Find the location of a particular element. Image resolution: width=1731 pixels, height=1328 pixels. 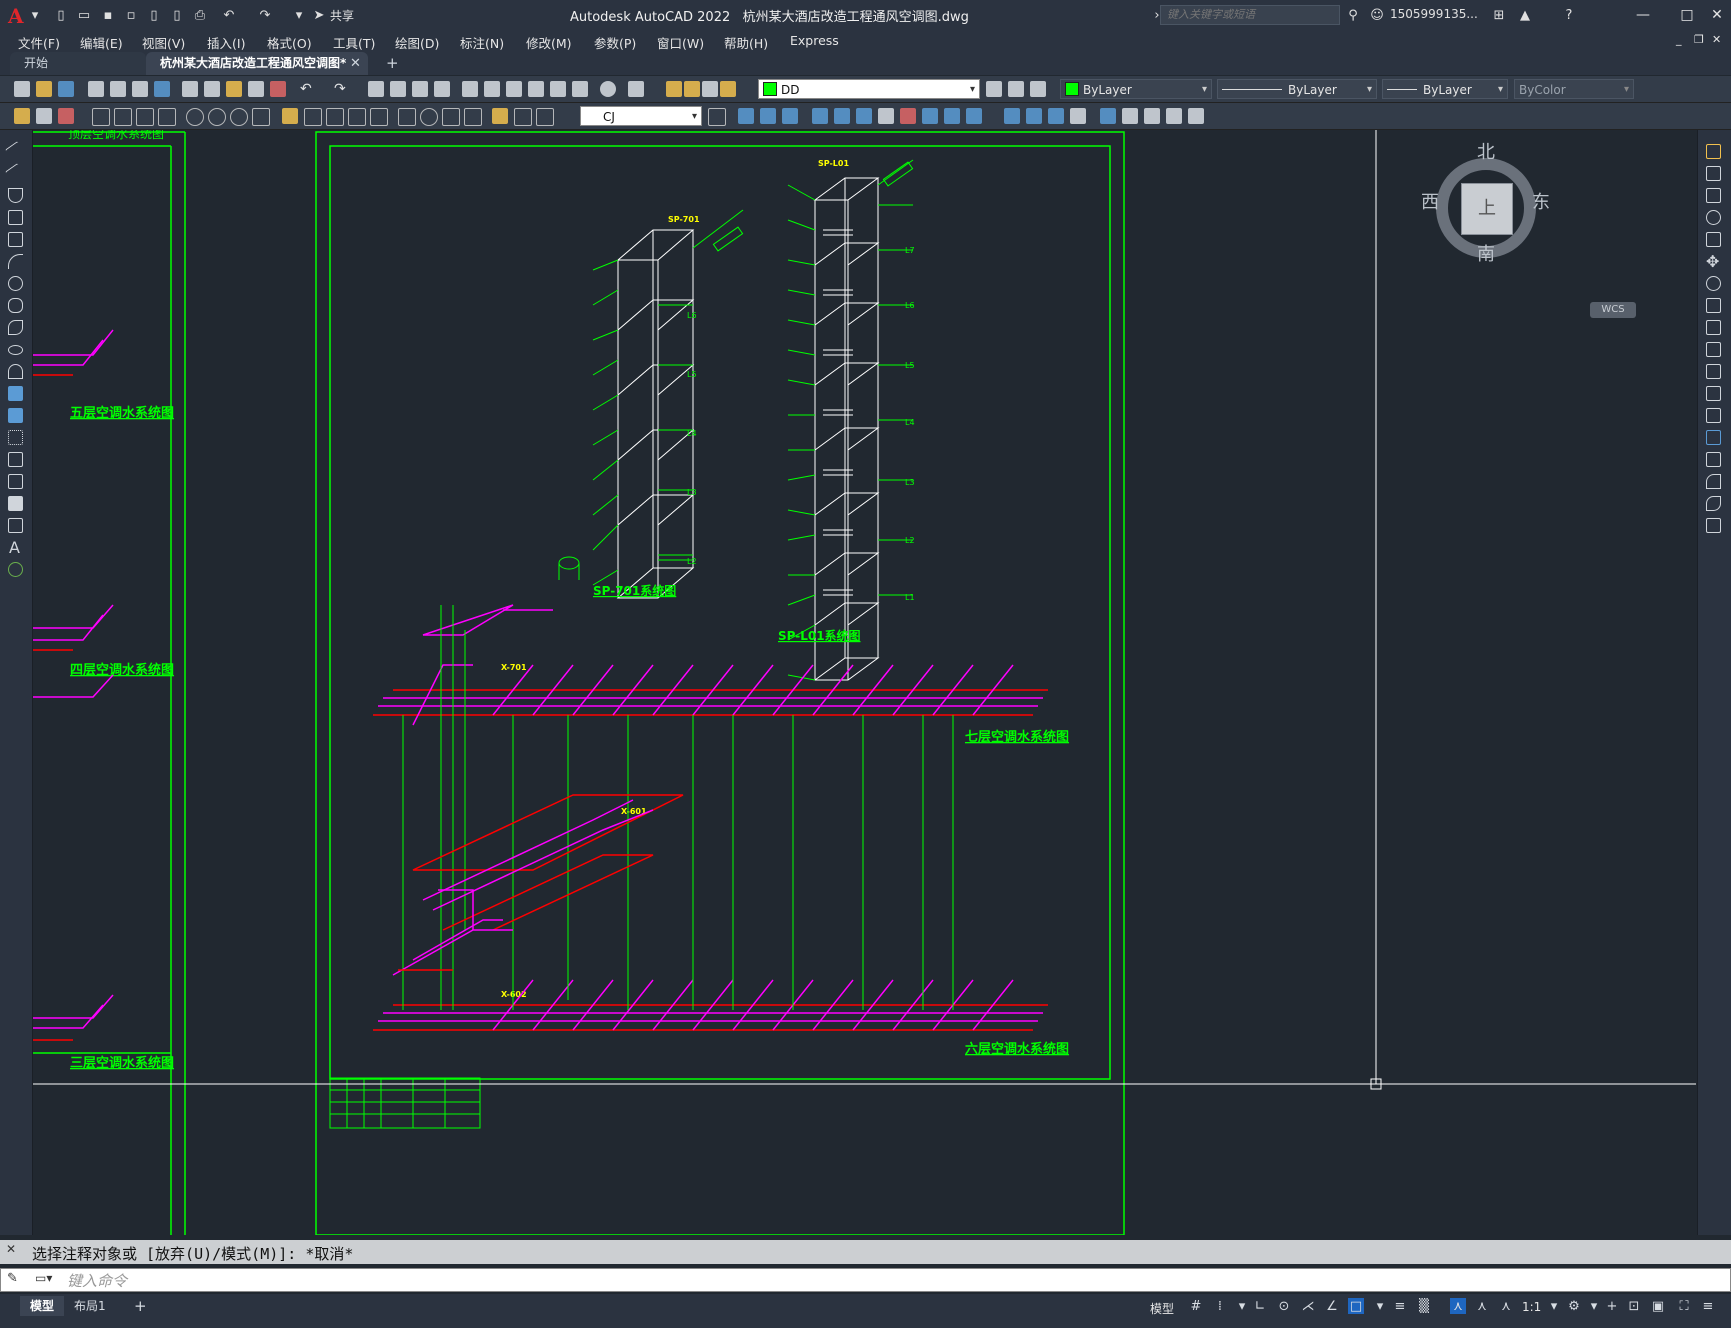

arc-icon is located at coordinates (15, 261).